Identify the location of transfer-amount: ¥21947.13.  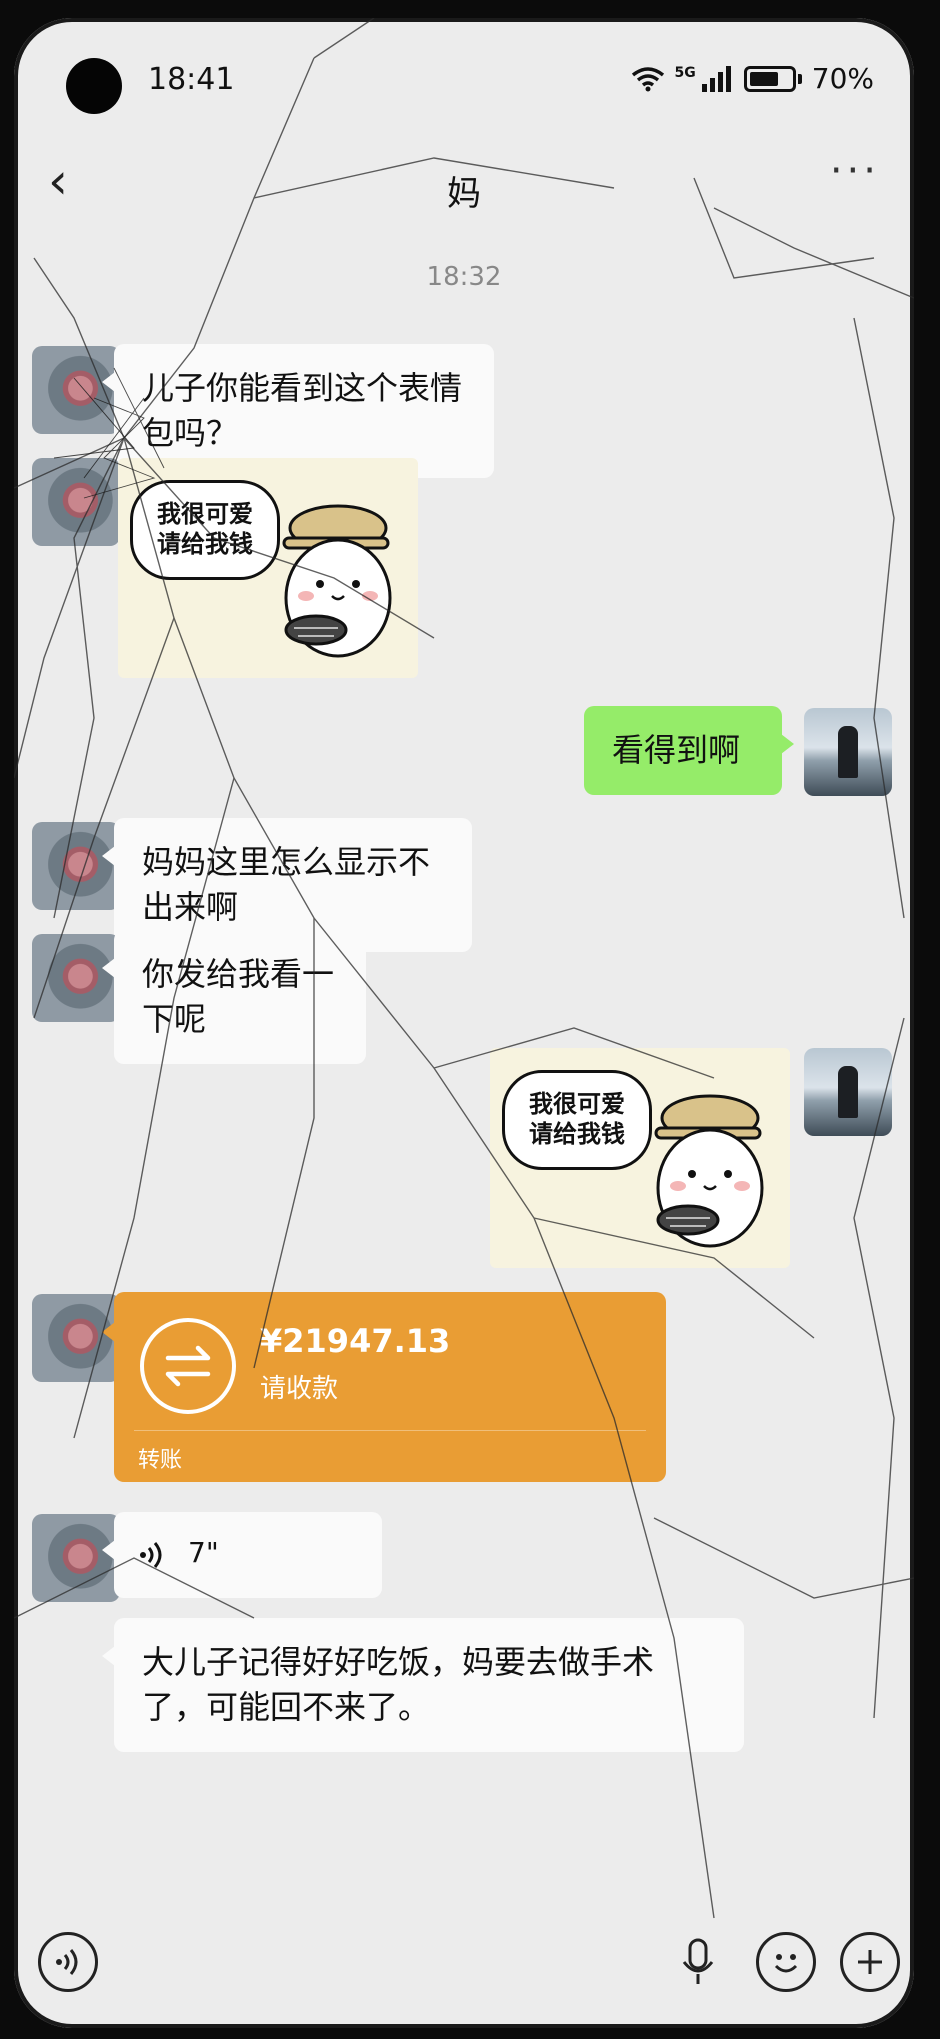
(355, 1341).